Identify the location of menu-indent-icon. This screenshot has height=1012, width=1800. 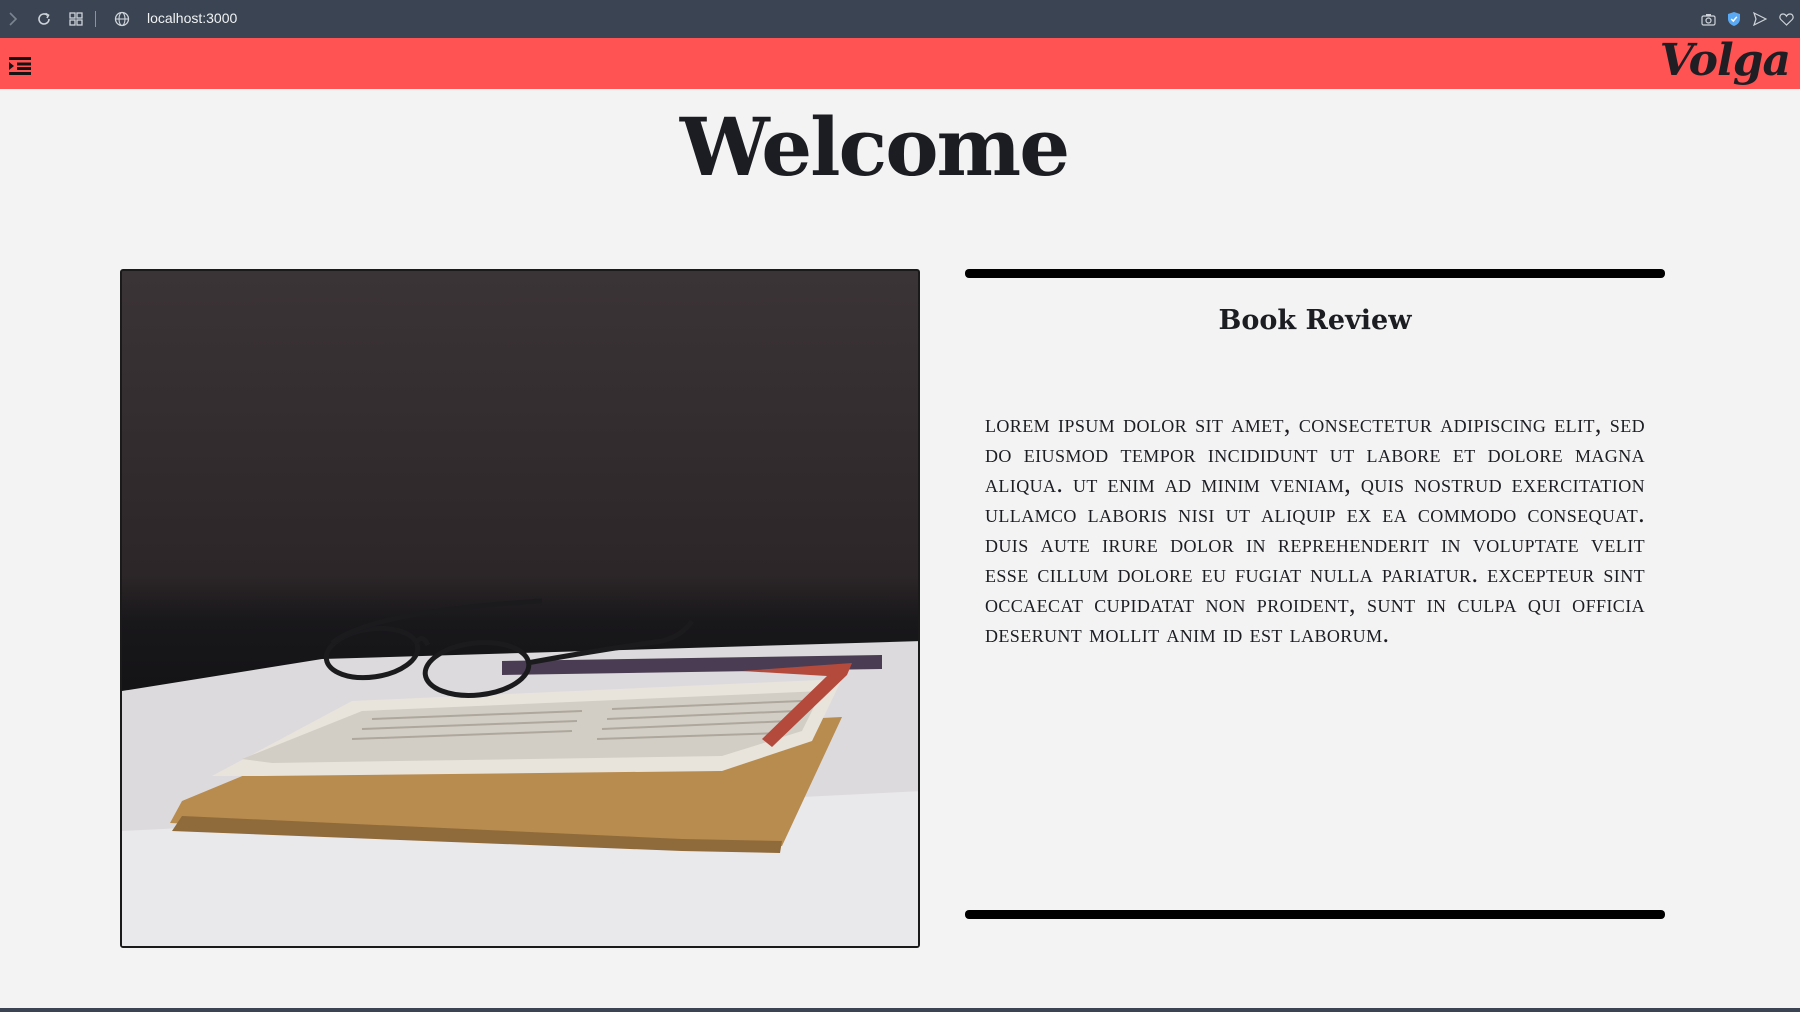
(20, 67).